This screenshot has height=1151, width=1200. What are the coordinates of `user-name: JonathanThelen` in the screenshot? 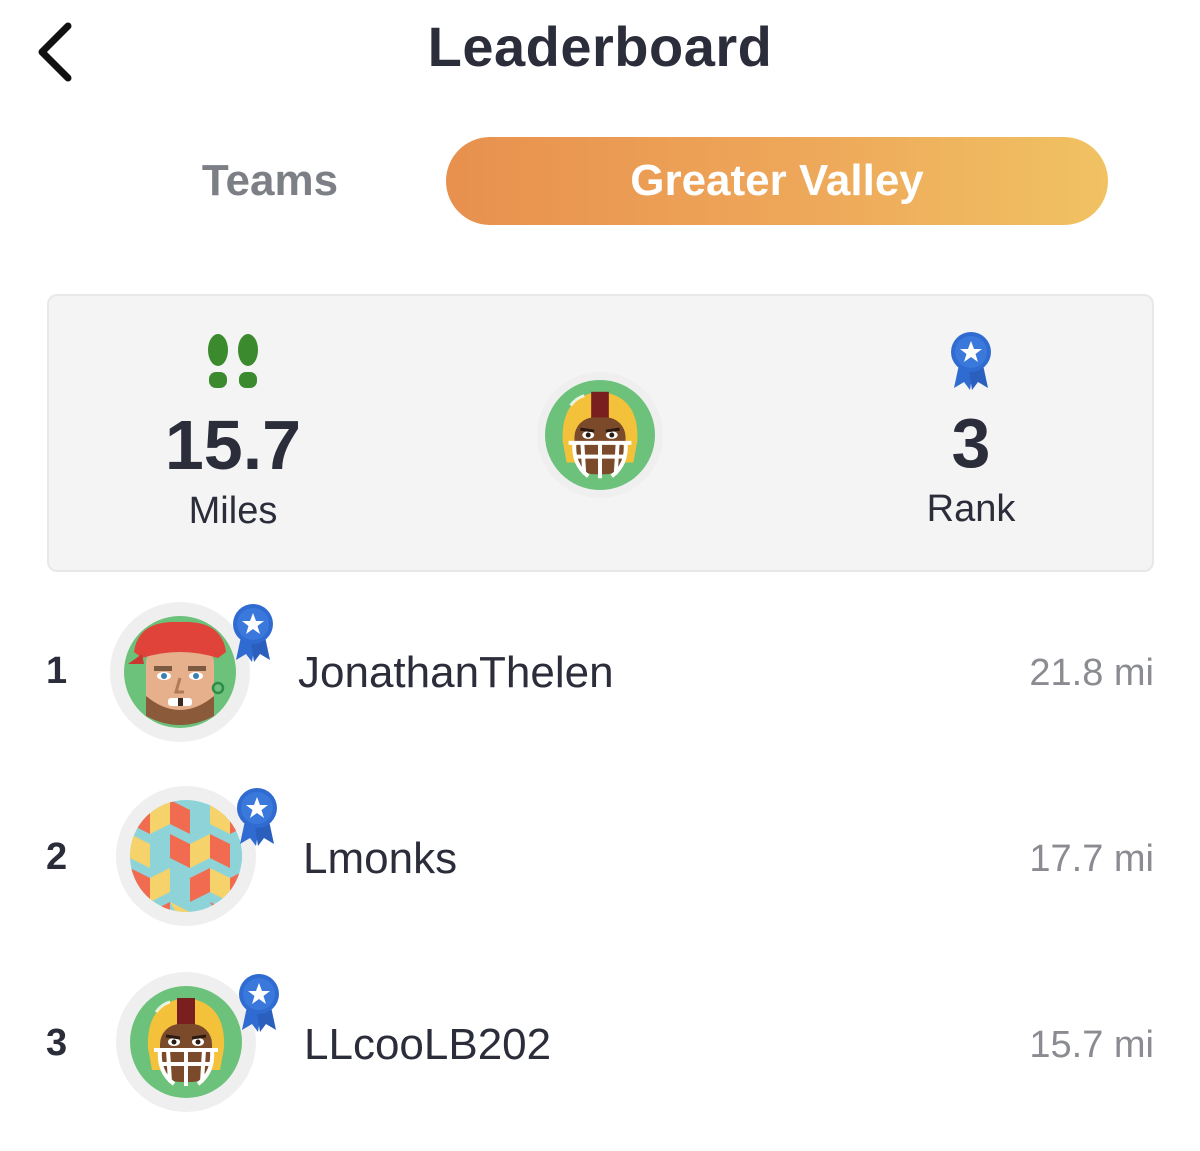 It's located at (456, 672).